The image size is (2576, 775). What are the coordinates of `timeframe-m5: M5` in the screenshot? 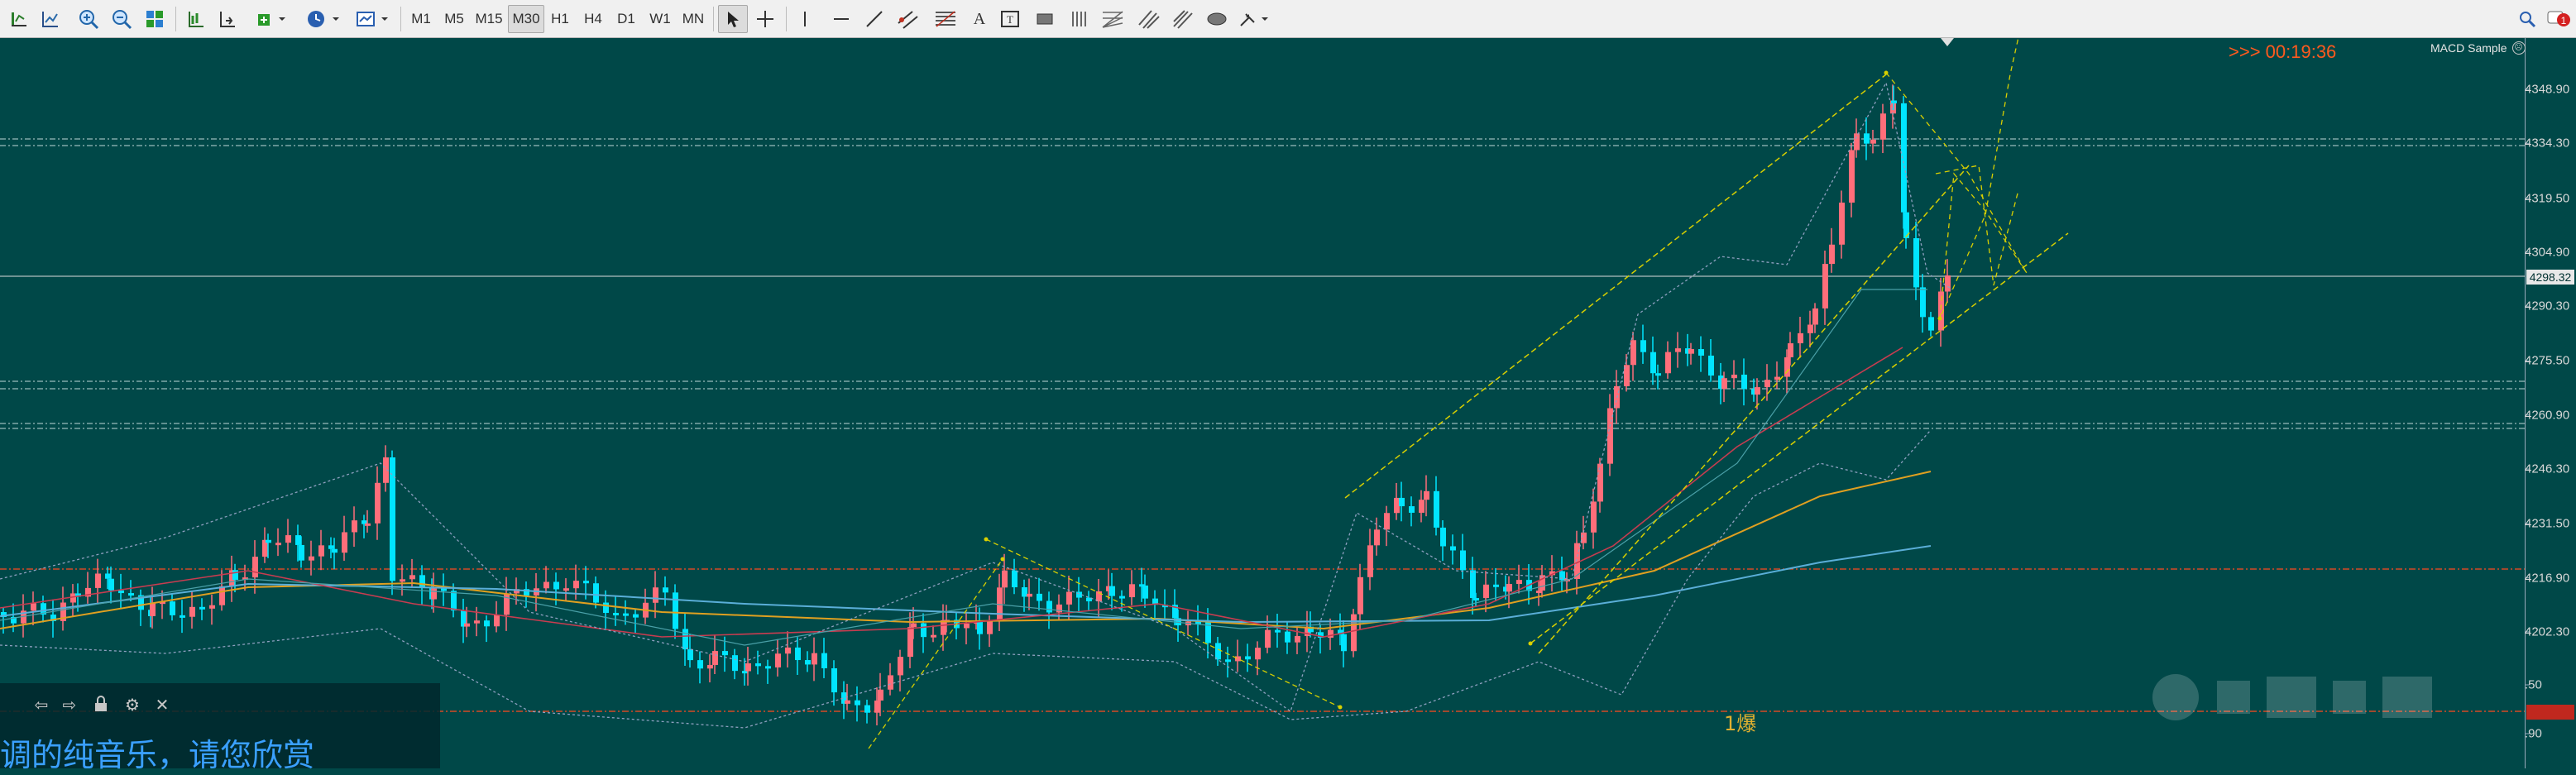 It's located at (454, 19).